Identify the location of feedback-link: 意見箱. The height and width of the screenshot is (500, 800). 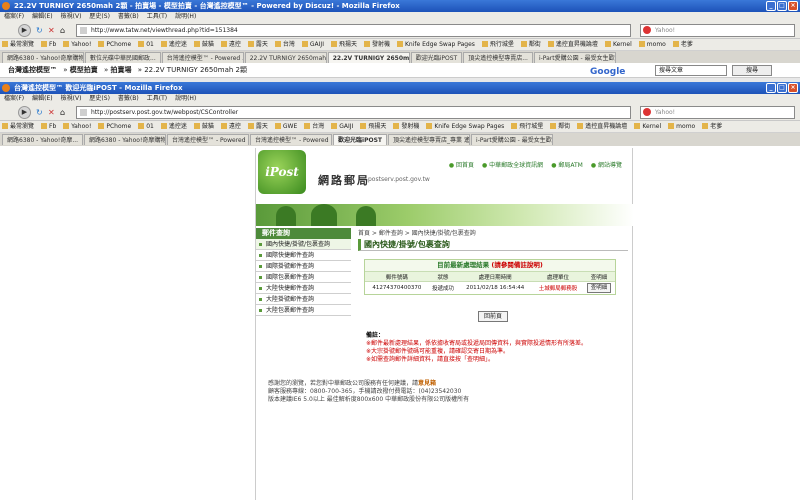
(427, 383).